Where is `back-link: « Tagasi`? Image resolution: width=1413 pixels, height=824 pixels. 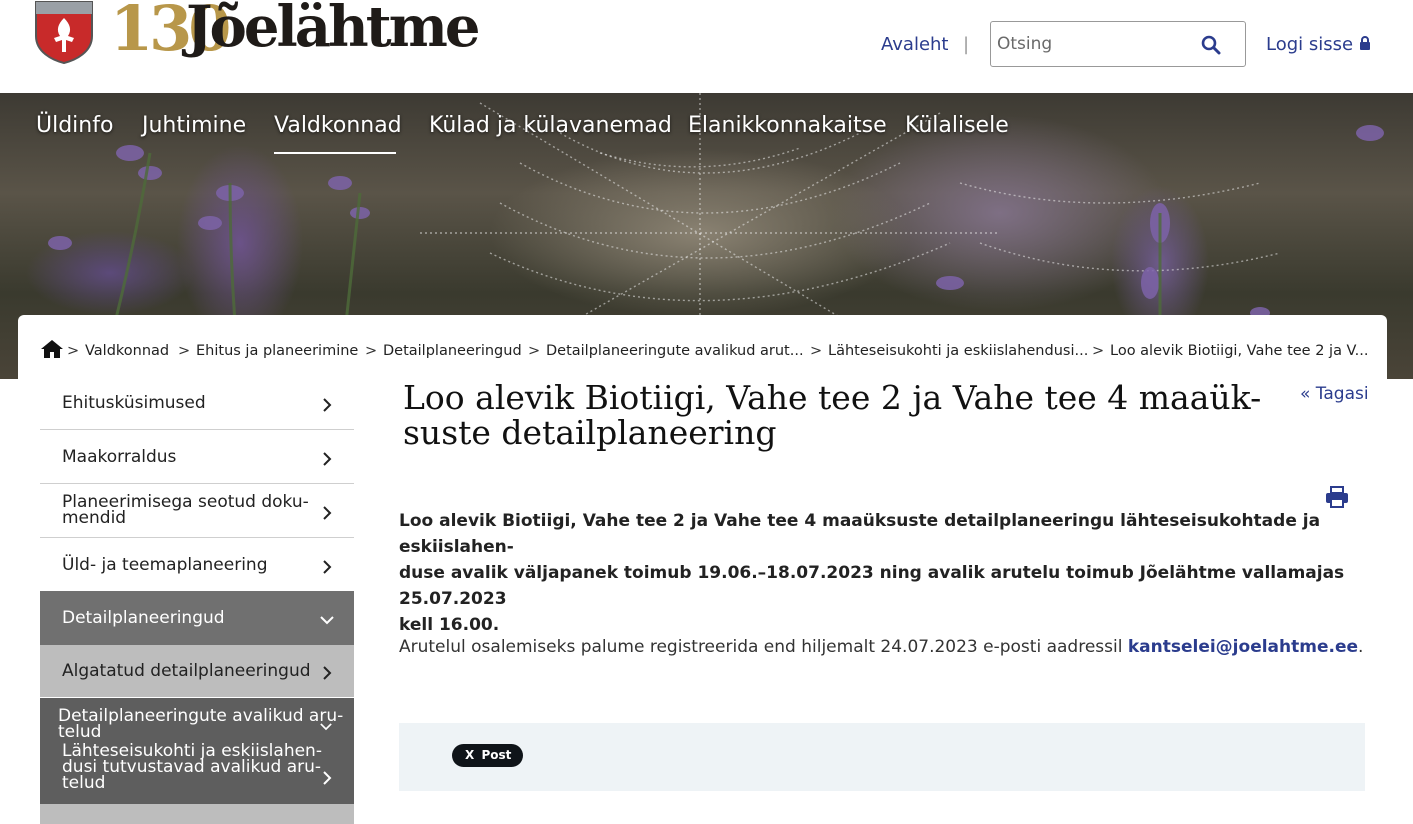 back-link: « Tagasi is located at coordinates (1334, 394).